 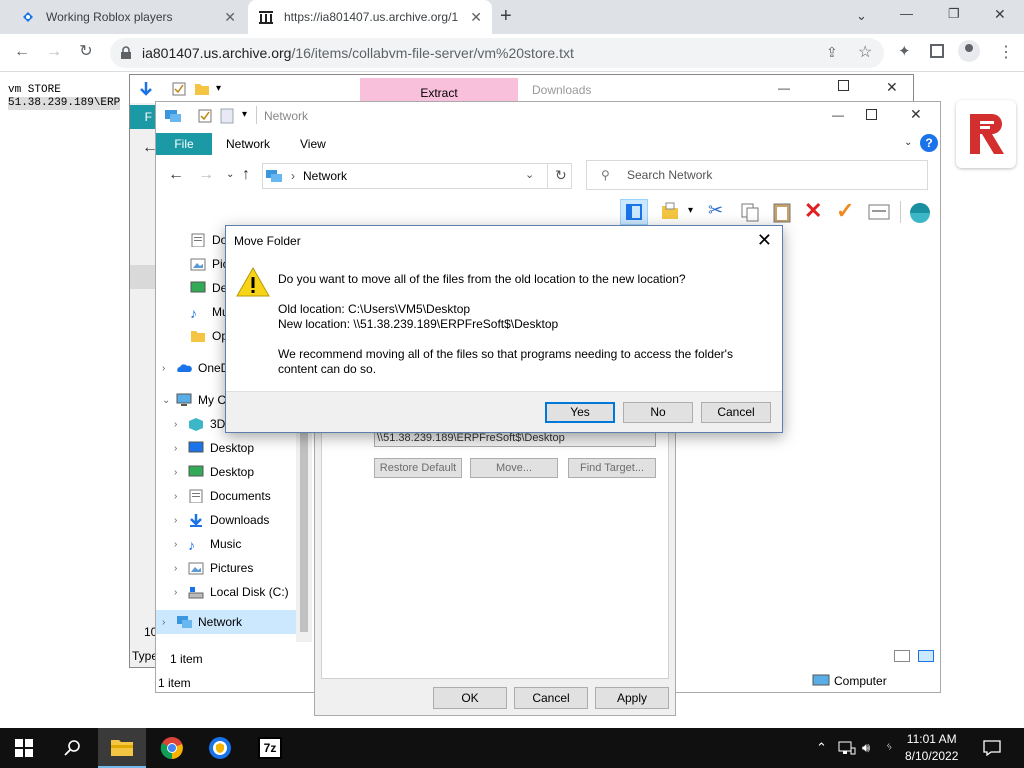 What do you see at coordinates (845, 211) in the screenshot?
I see `rename-check-icon: ✓` at bounding box center [845, 211].